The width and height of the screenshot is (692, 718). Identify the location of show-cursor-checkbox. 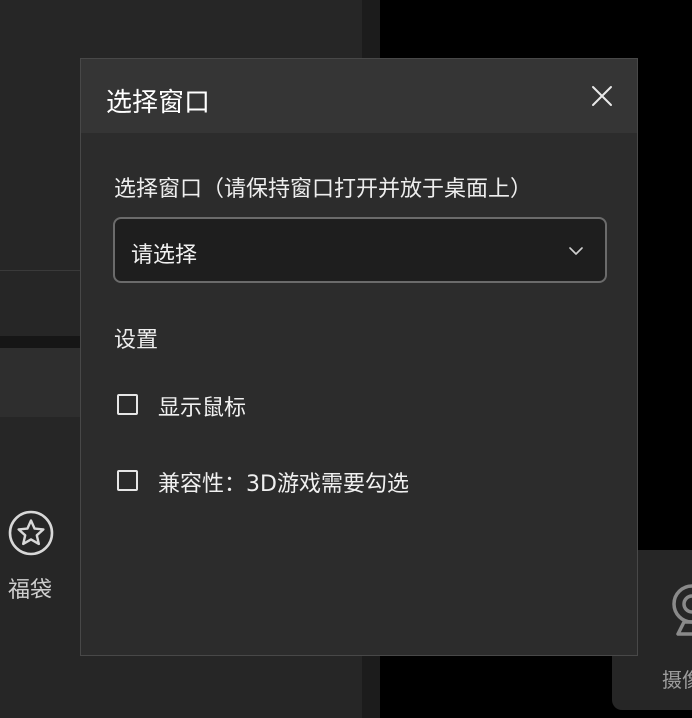
(127, 404).